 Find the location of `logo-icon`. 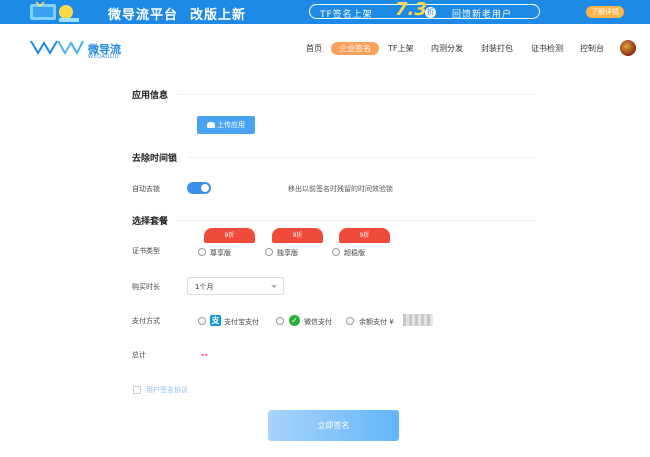

logo-icon is located at coordinates (57, 48).